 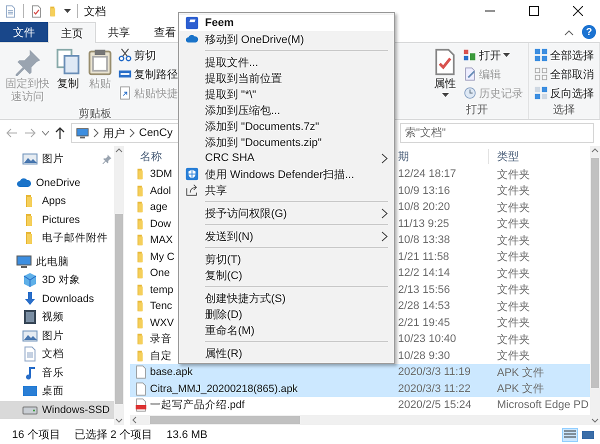 I want to click on date-cell-text: 2020/3/3 11:19, so click(x=435, y=372).